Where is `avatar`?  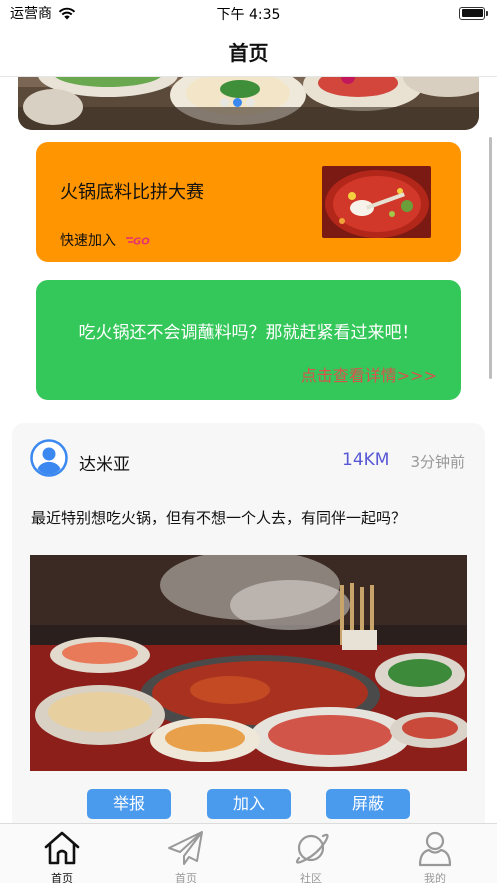 avatar is located at coordinates (49, 458).